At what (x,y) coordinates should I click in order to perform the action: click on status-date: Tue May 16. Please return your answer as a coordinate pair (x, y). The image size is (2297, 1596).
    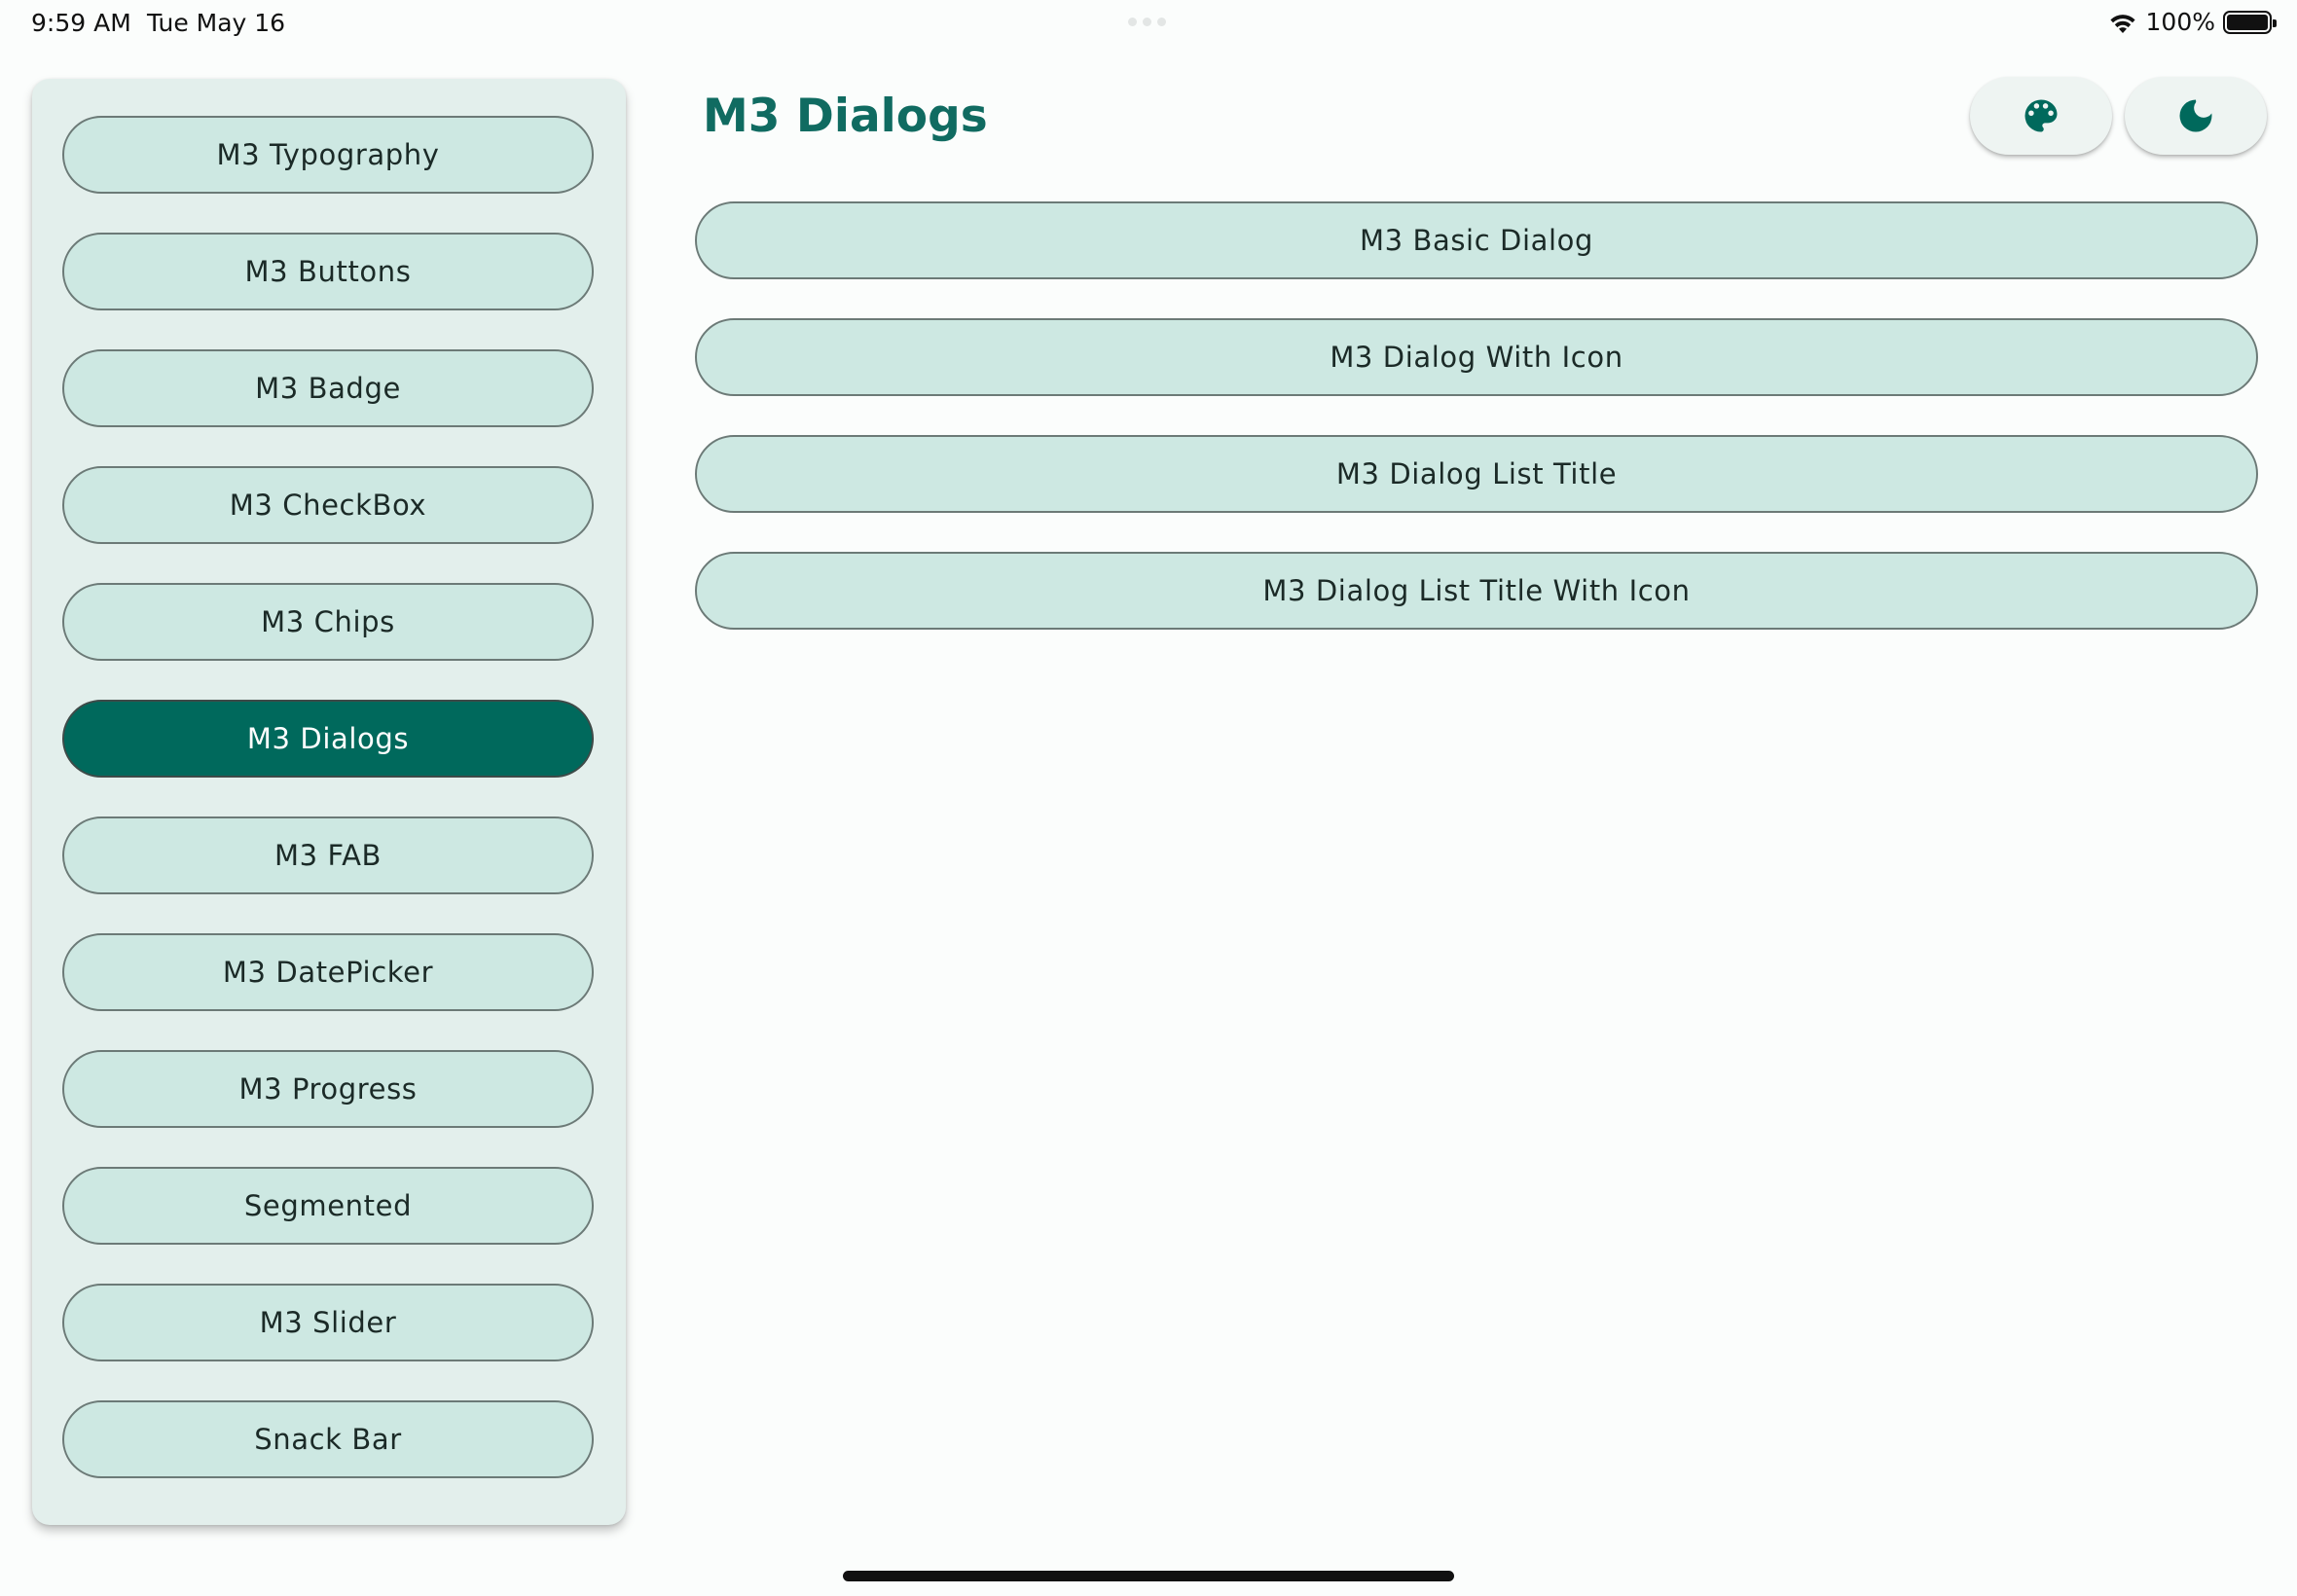
    Looking at the image, I should click on (216, 23).